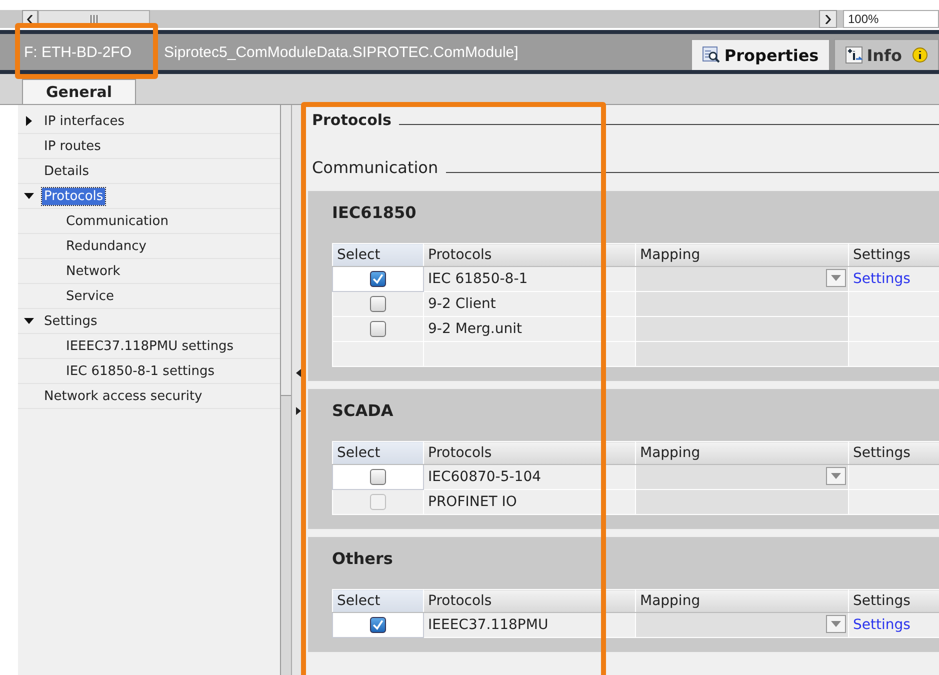 The height and width of the screenshot is (675, 939). I want to click on table-cell: PROFINET IO, so click(530, 502).